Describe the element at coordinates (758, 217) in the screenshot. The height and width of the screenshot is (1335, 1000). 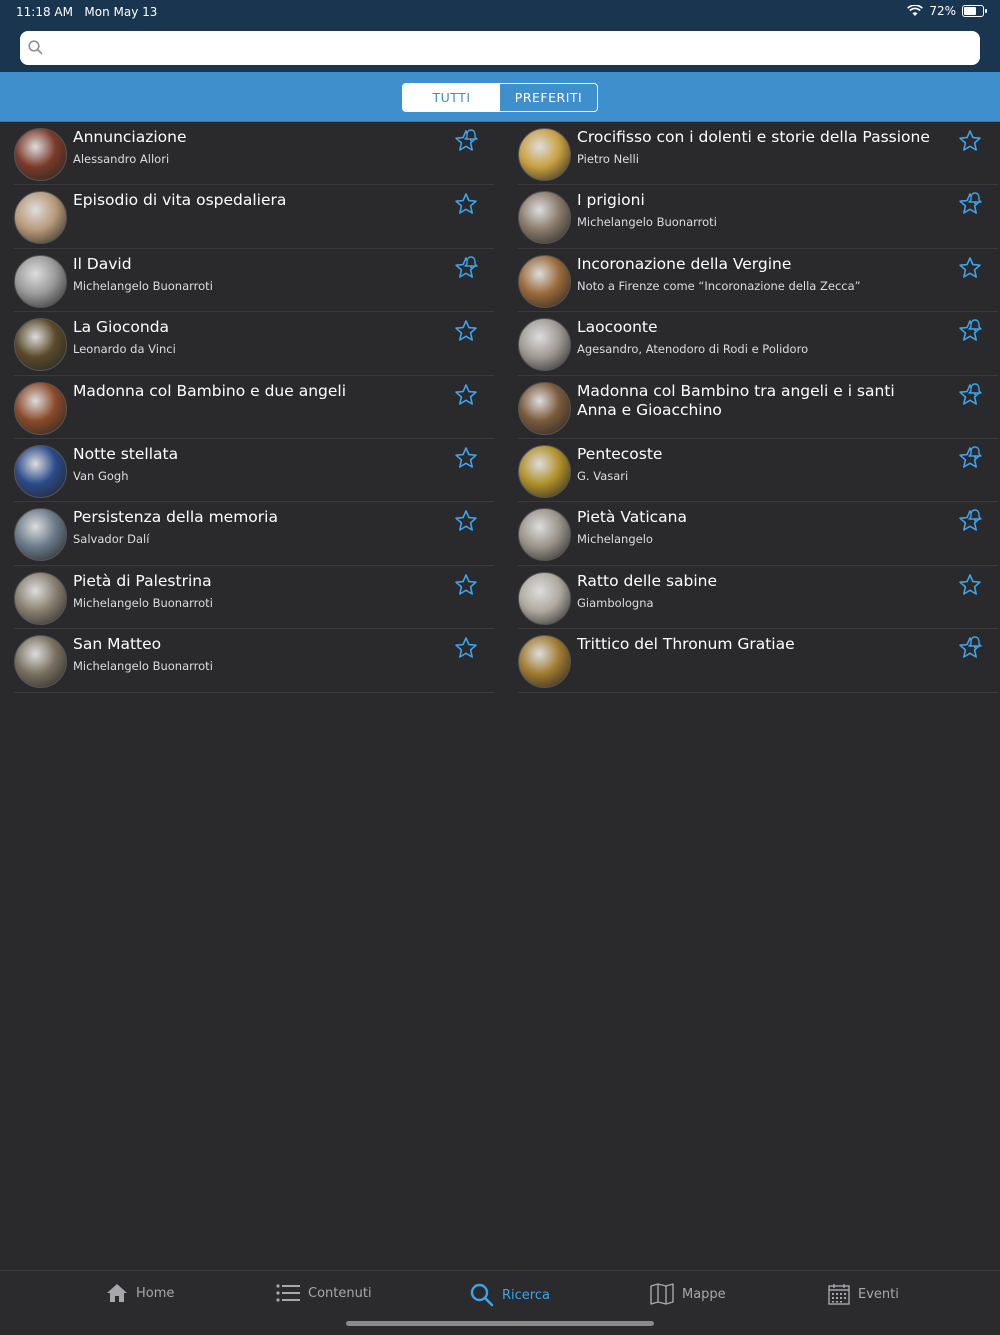
I see `list-item: I prigioni Michelangelo Buonarroti` at that location.